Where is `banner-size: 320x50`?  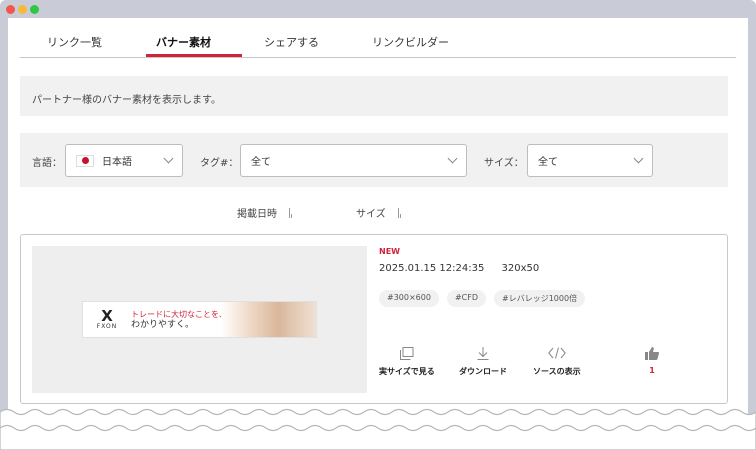
banner-size: 320x50 is located at coordinates (520, 268).